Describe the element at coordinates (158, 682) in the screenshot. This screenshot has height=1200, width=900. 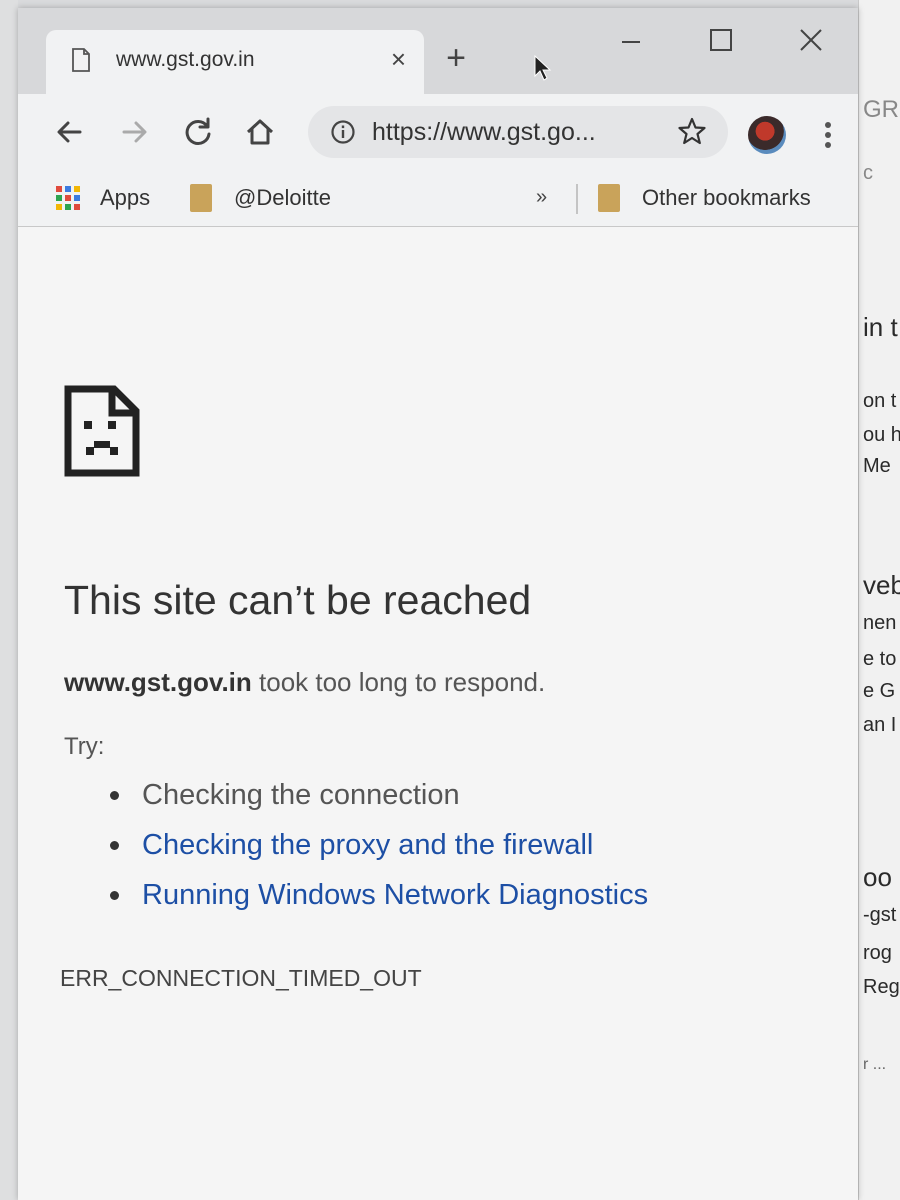
I see `error-host: www.gst.gov.in` at that location.